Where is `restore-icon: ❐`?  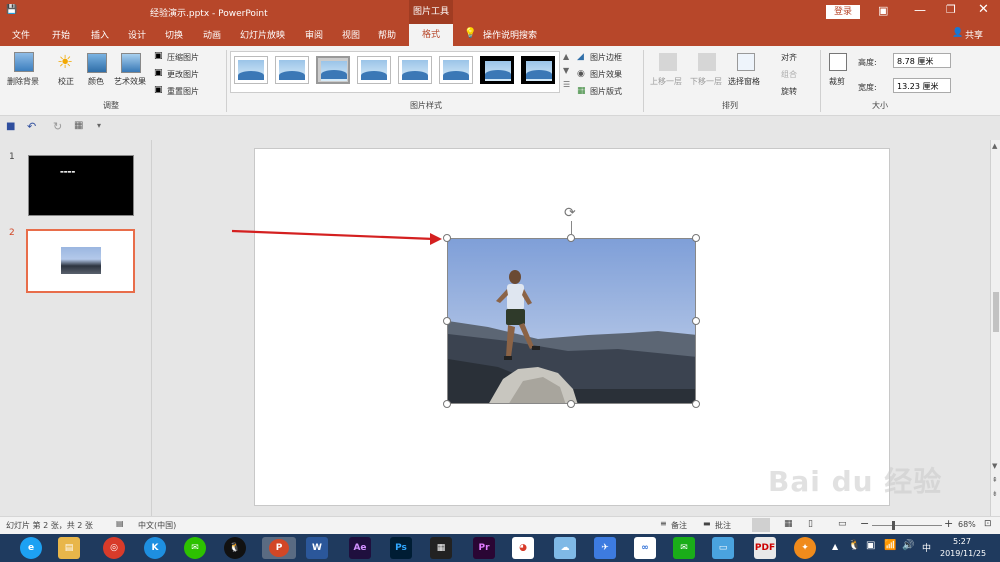
restore-icon: ❐ is located at coordinates (951, 9).